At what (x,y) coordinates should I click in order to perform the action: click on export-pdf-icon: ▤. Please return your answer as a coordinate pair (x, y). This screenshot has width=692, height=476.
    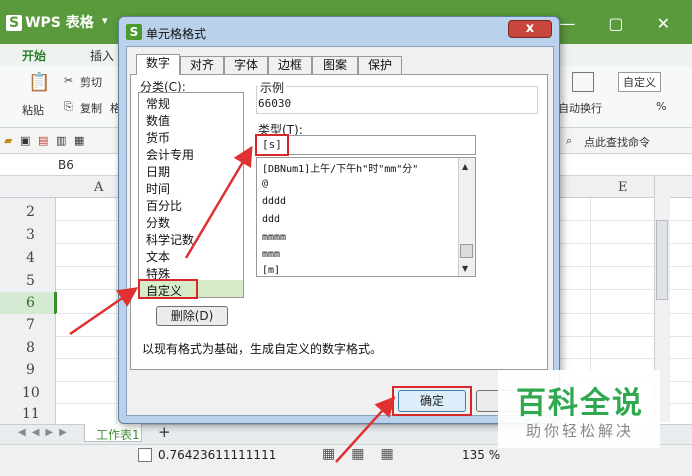
    Looking at the image, I should click on (43, 140).